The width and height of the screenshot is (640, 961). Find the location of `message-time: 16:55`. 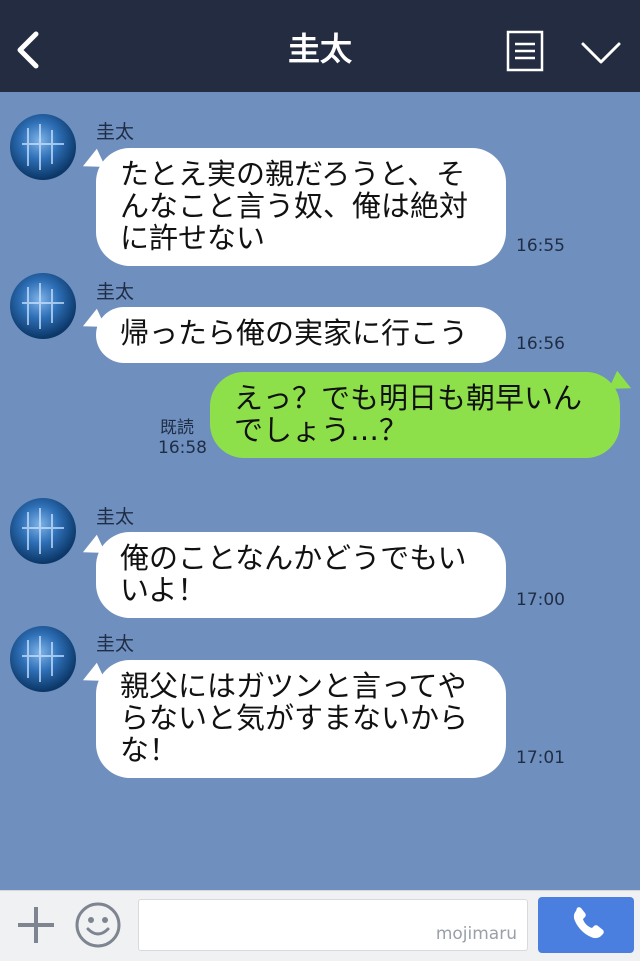

message-time: 16:55 is located at coordinates (540, 246).